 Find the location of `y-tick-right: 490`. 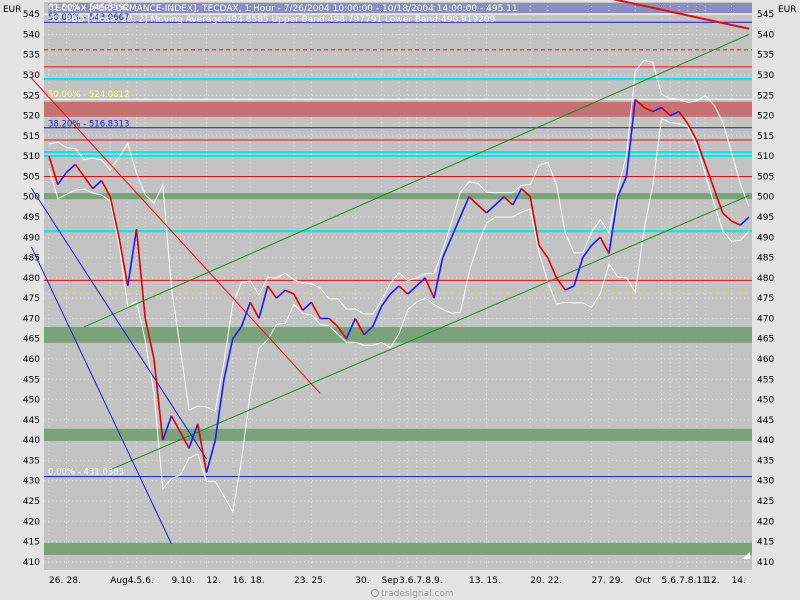

y-tick-right: 490 is located at coordinates (765, 238).